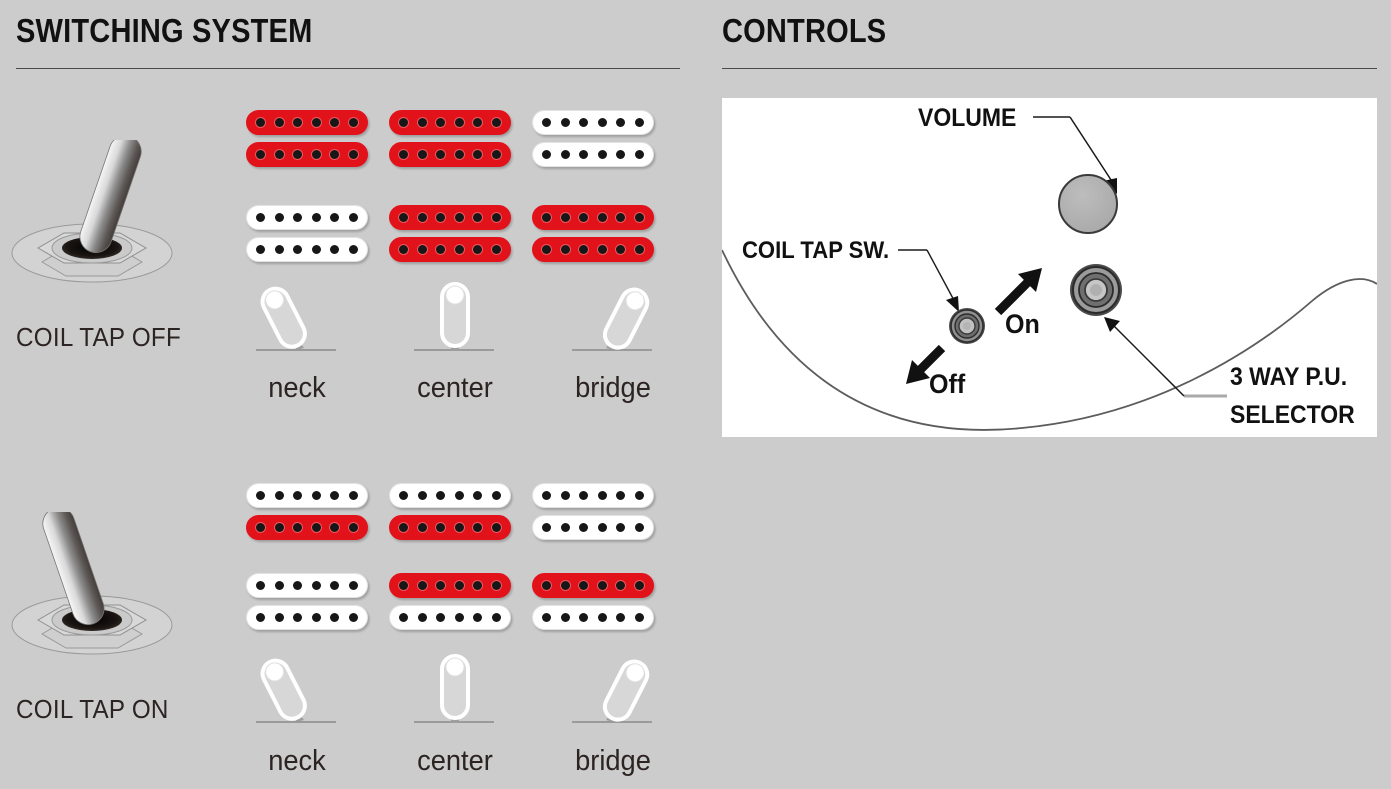  I want to click on three-way-selector-leader, so click(1165, 357).